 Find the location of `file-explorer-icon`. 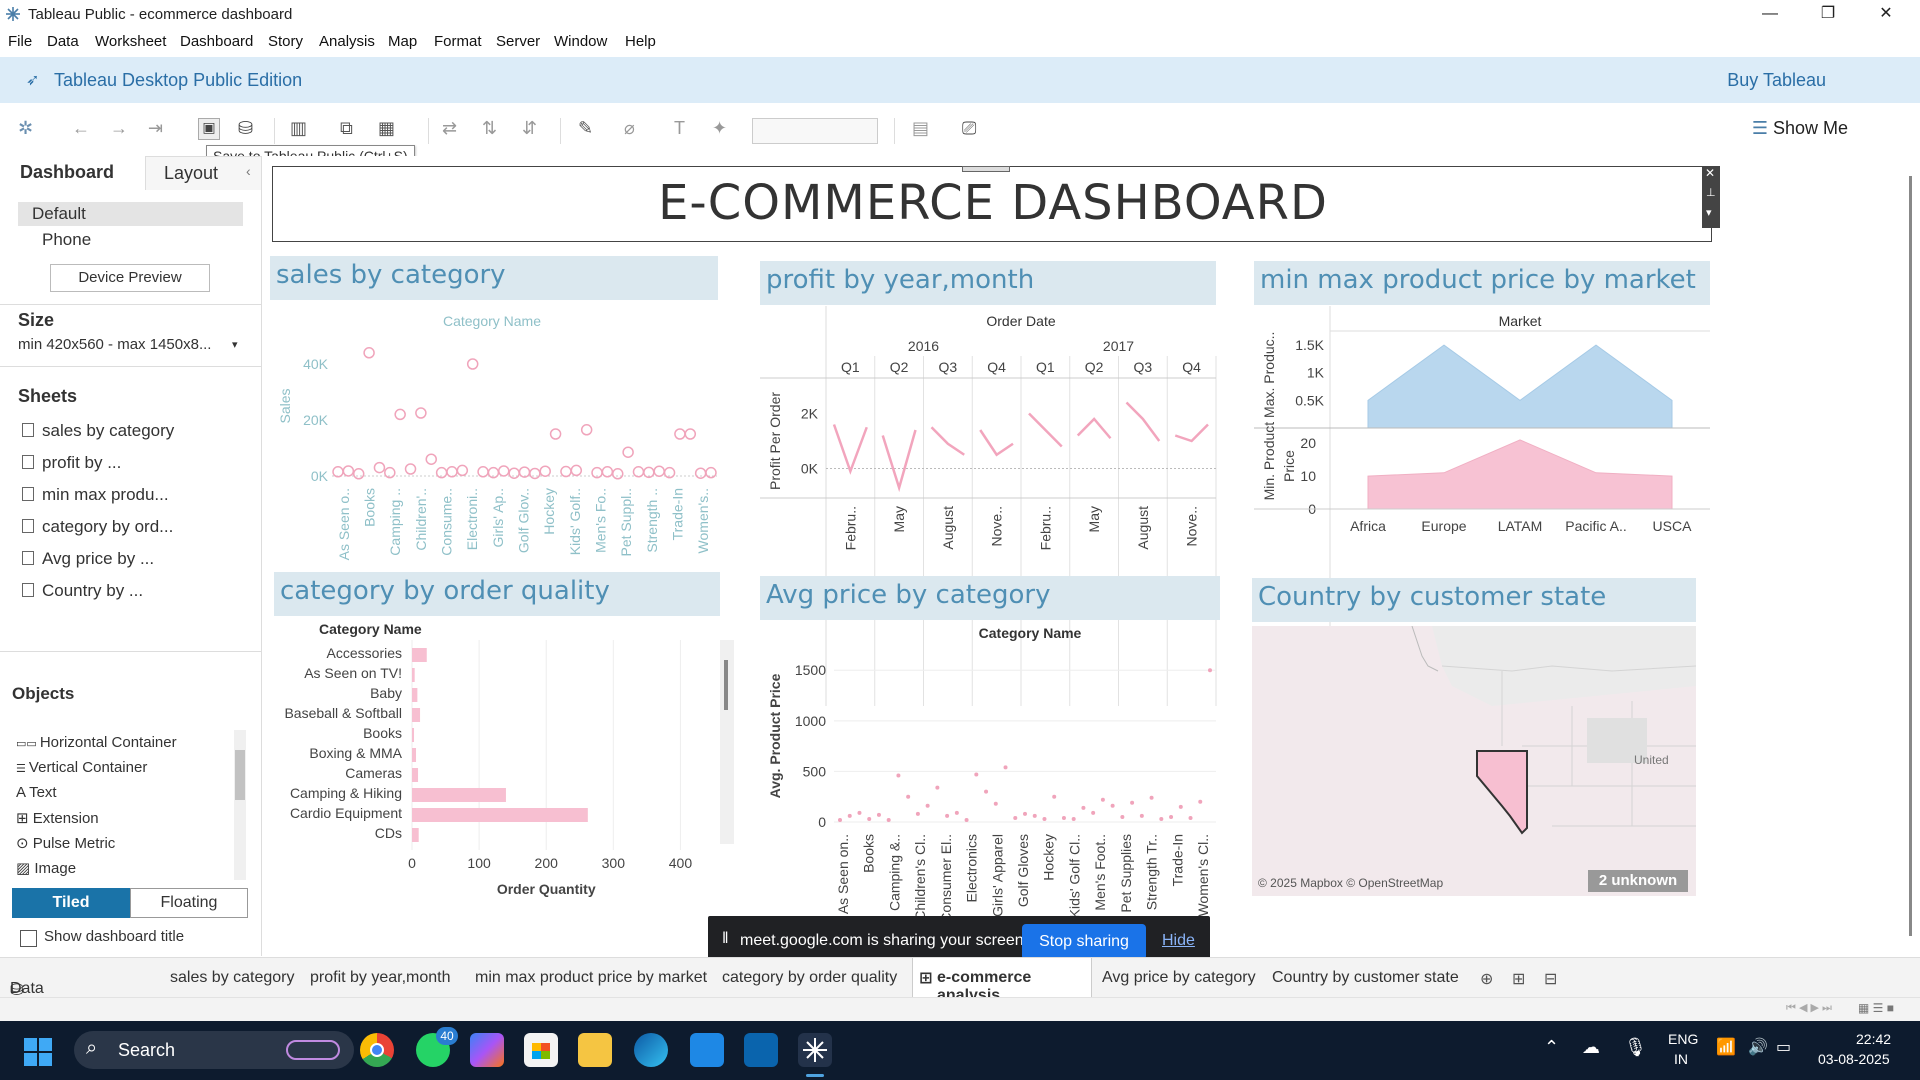

file-explorer-icon is located at coordinates (595, 1050).